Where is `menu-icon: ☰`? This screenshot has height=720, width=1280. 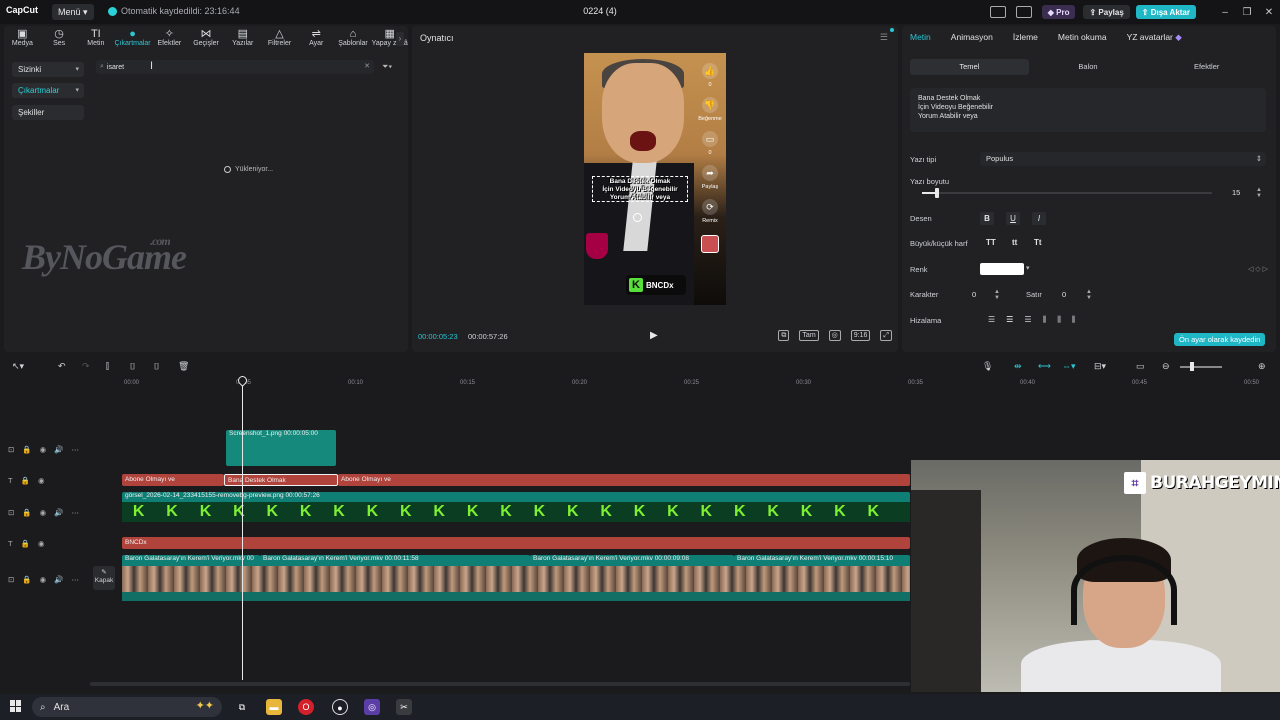
menu-icon: ☰ is located at coordinates (884, 37).